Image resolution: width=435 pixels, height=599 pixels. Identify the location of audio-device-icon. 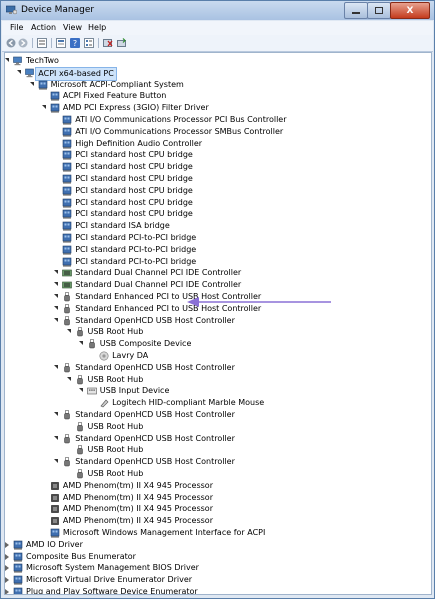
(104, 356).